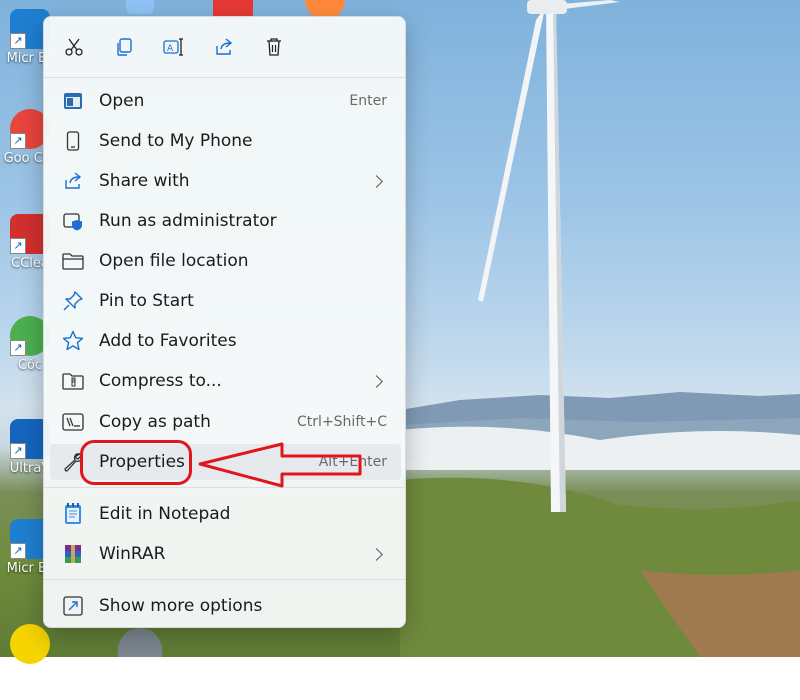 This screenshot has height=700, width=800. I want to click on menu-item-label: Open file location, so click(174, 261).